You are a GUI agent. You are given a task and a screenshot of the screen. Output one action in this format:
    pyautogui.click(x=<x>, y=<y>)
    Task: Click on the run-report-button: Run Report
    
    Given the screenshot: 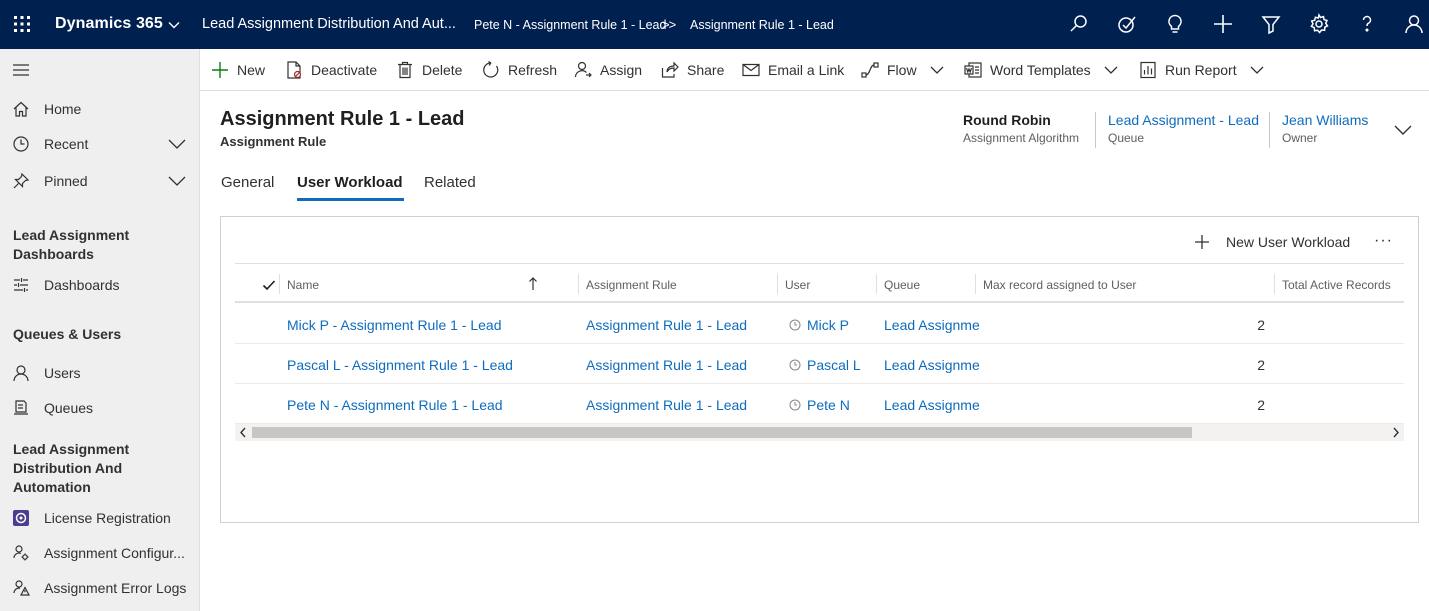 What is the action you would take?
    pyautogui.click(x=1201, y=70)
    